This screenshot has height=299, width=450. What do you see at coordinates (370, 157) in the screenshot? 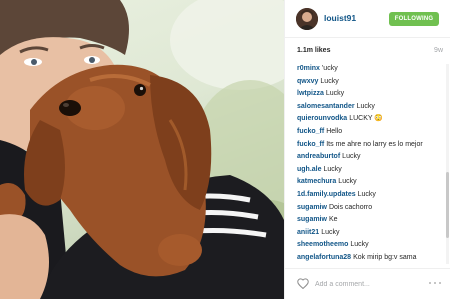
I see `comment-row: andreaburtof Lucky` at bounding box center [370, 157].